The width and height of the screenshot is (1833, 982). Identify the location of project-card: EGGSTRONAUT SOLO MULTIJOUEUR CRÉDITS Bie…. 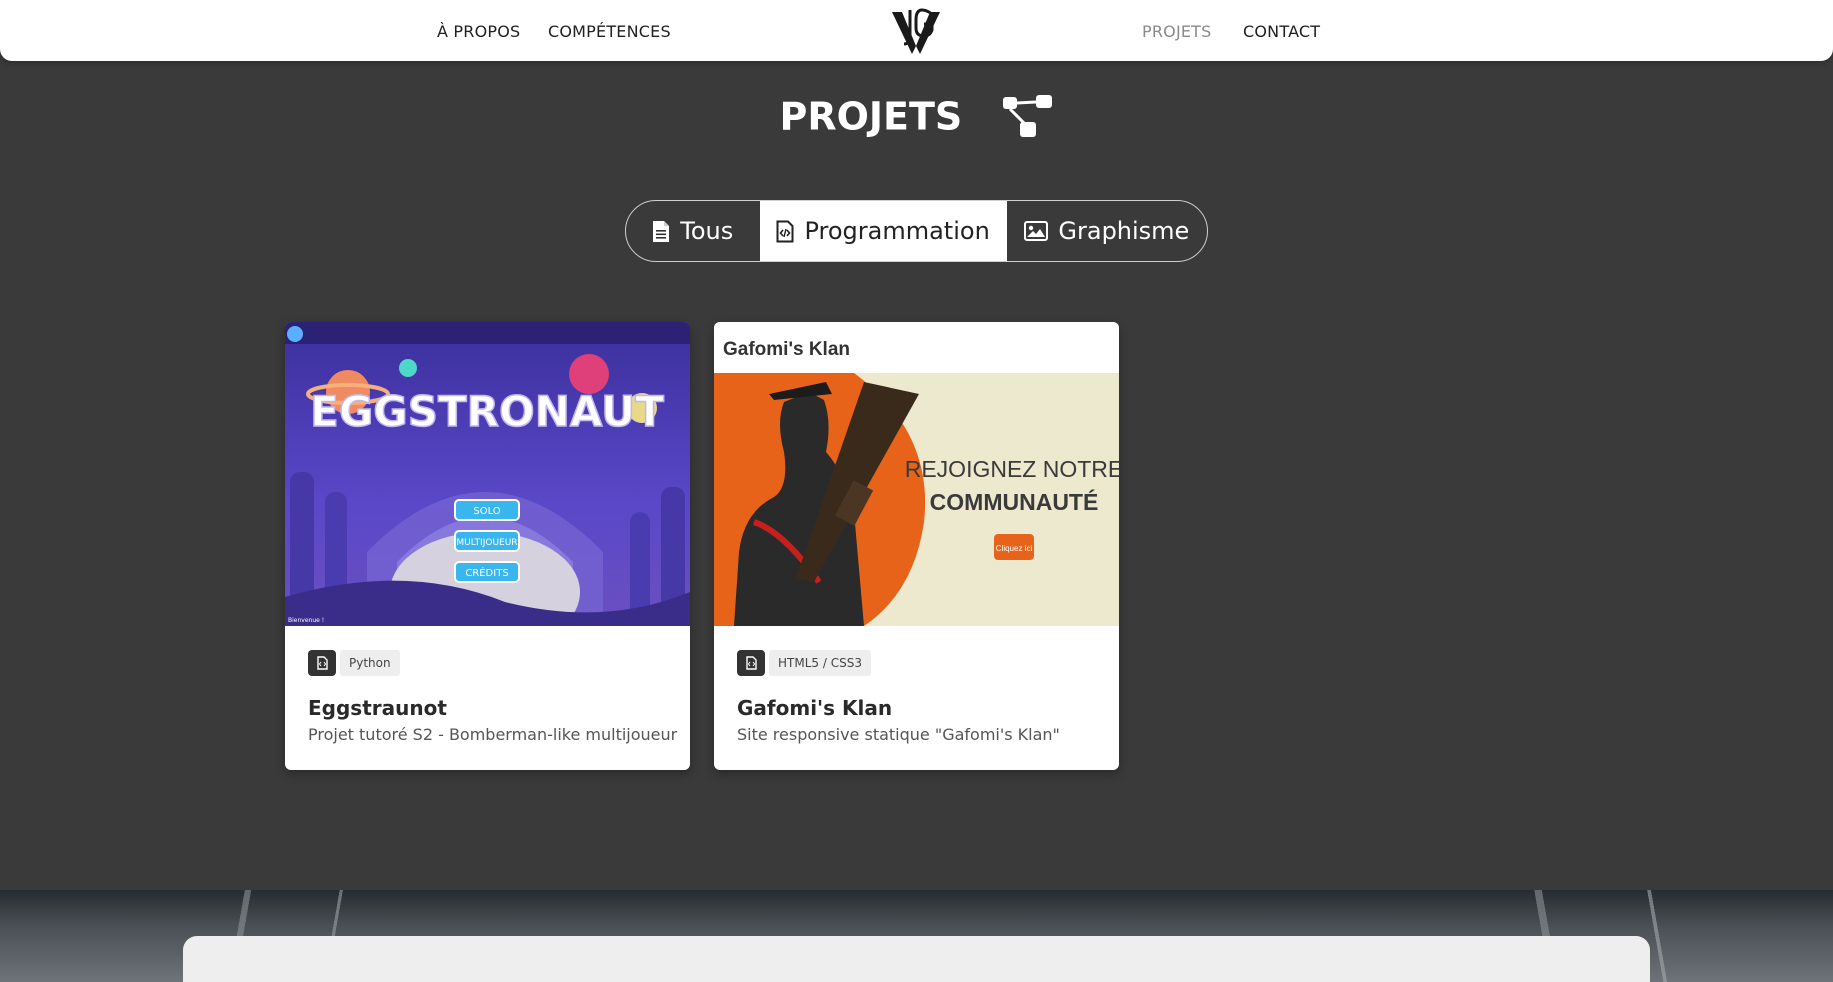
(487, 546).